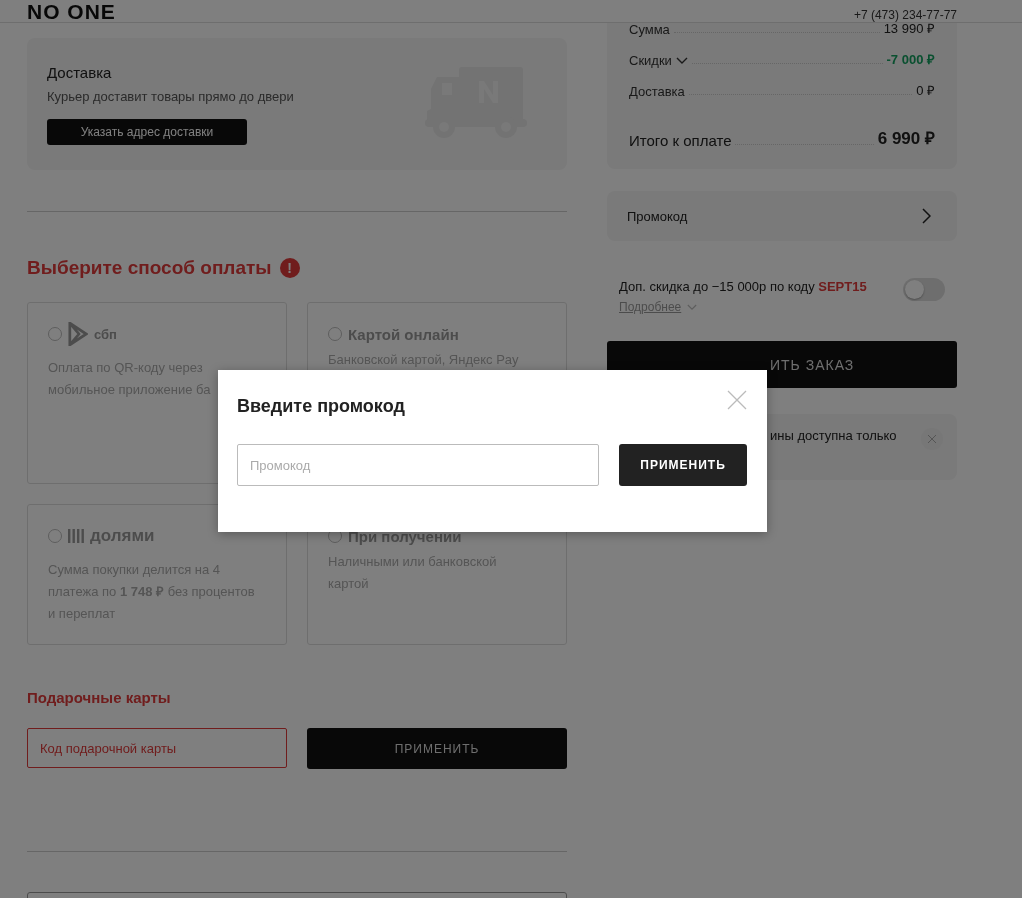  What do you see at coordinates (782, 216) in the screenshot?
I see `promo-code-row: Промокод` at bounding box center [782, 216].